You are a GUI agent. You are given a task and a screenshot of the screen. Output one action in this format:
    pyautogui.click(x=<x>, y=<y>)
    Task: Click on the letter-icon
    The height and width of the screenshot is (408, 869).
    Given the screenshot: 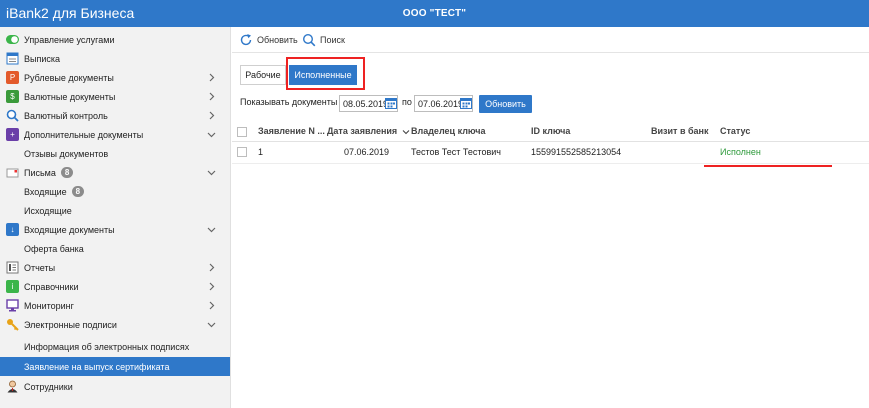 What is the action you would take?
    pyautogui.click(x=12, y=172)
    